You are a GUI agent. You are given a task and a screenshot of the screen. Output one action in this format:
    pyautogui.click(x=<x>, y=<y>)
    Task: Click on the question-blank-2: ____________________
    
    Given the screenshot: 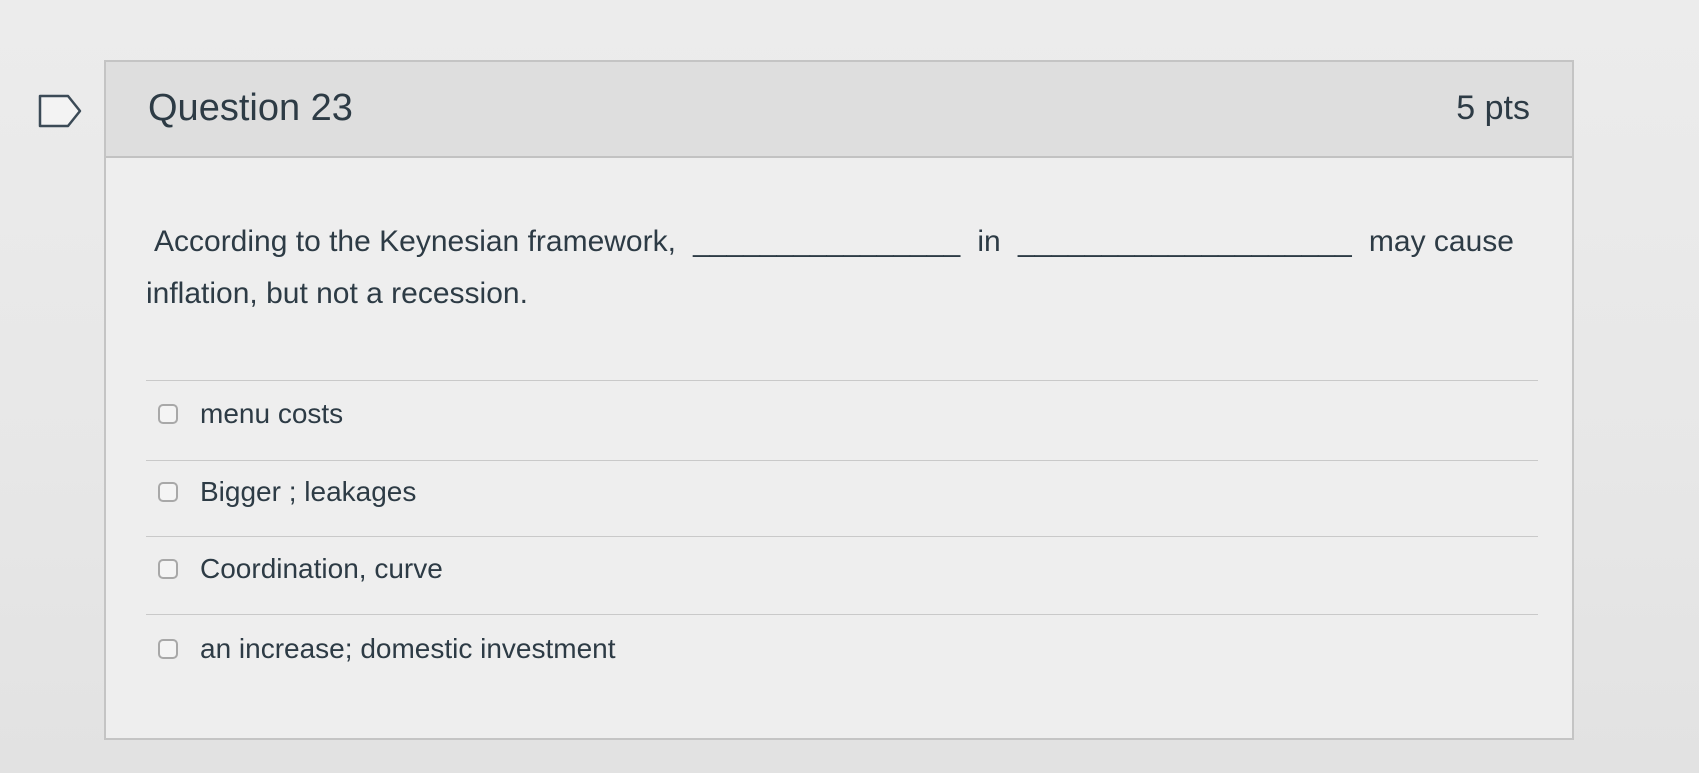 What is the action you would take?
    pyautogui.click(x=1184, y=241)
    